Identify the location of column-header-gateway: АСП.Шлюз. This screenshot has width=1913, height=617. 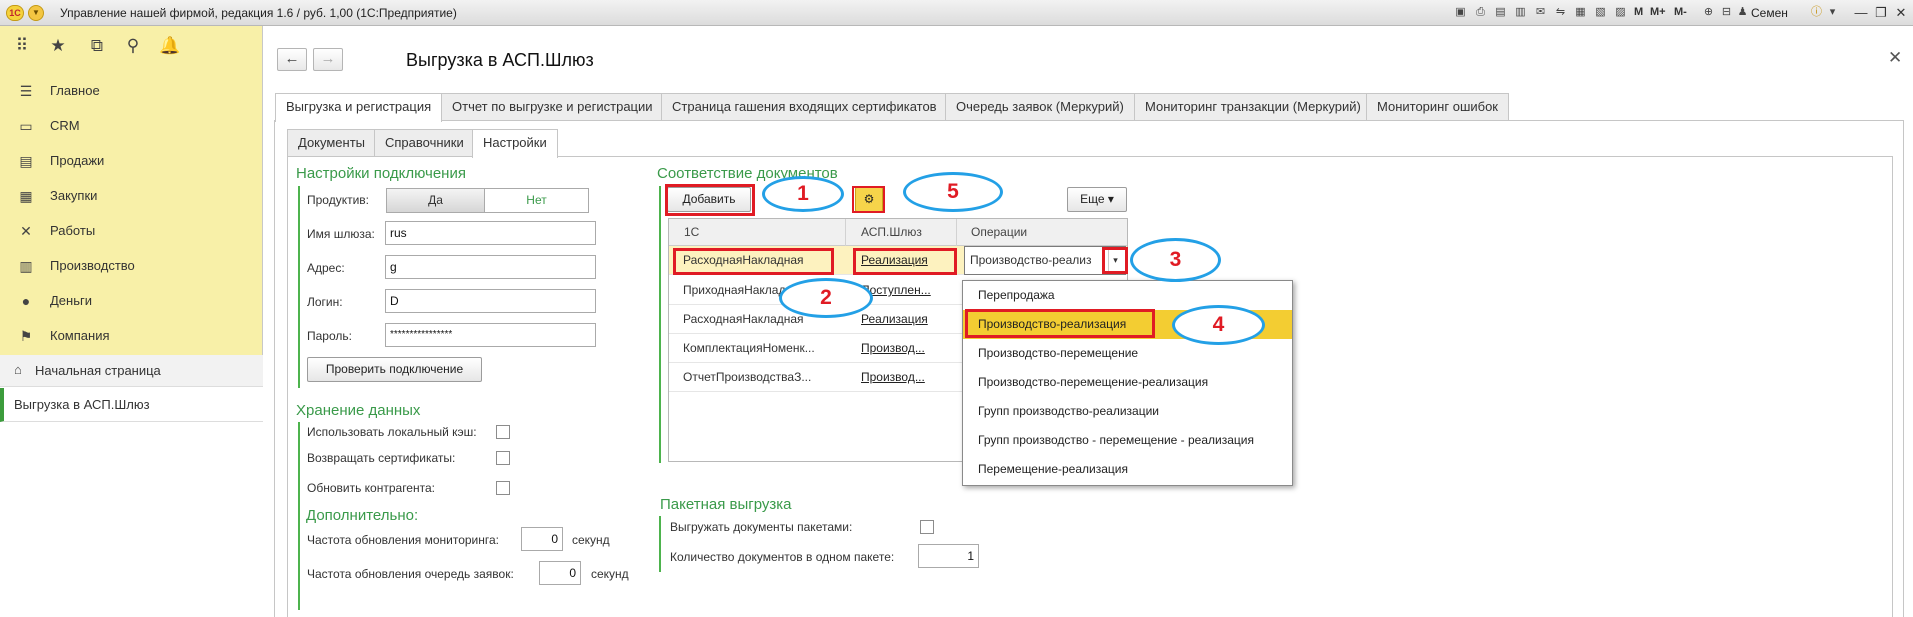
(905, 232).